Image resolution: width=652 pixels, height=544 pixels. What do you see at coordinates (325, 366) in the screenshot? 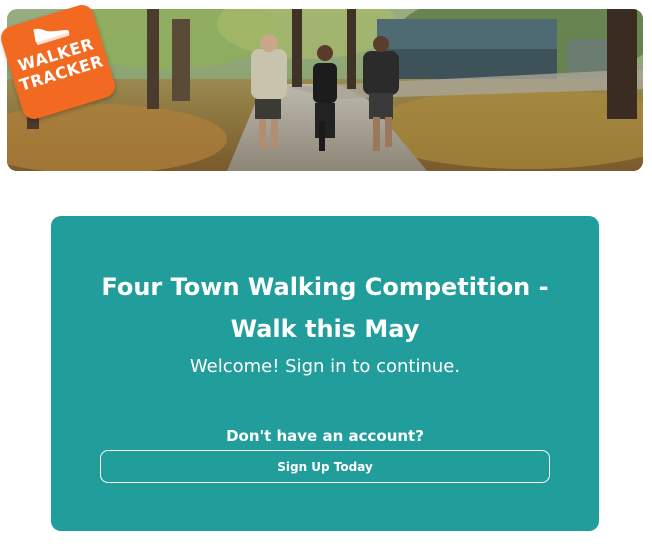
I see `welcome-message: Welcome! Sign in to continue.` at bounding box center [325, 366].